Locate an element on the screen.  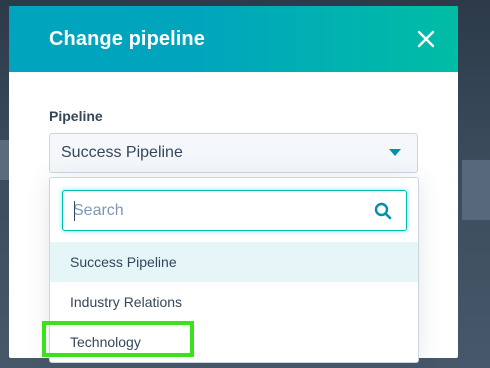
option-industry-relations: Industry Relations is located at coordinates (234, 302).